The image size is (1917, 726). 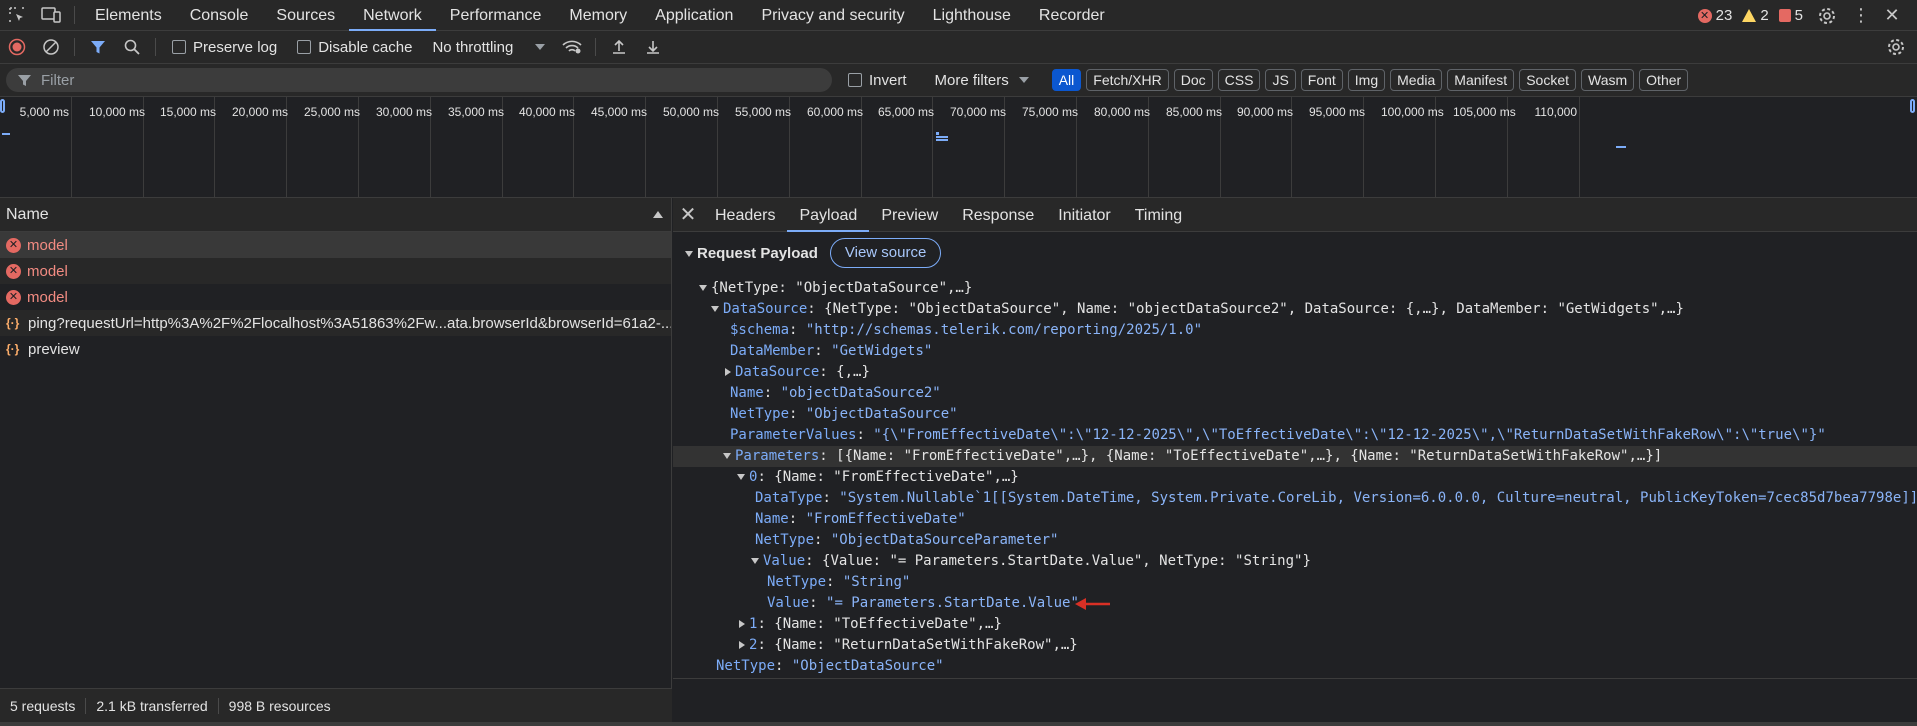 I want to click on transferred-size: 2.1 kB transferred, so click(x=152, y=705).